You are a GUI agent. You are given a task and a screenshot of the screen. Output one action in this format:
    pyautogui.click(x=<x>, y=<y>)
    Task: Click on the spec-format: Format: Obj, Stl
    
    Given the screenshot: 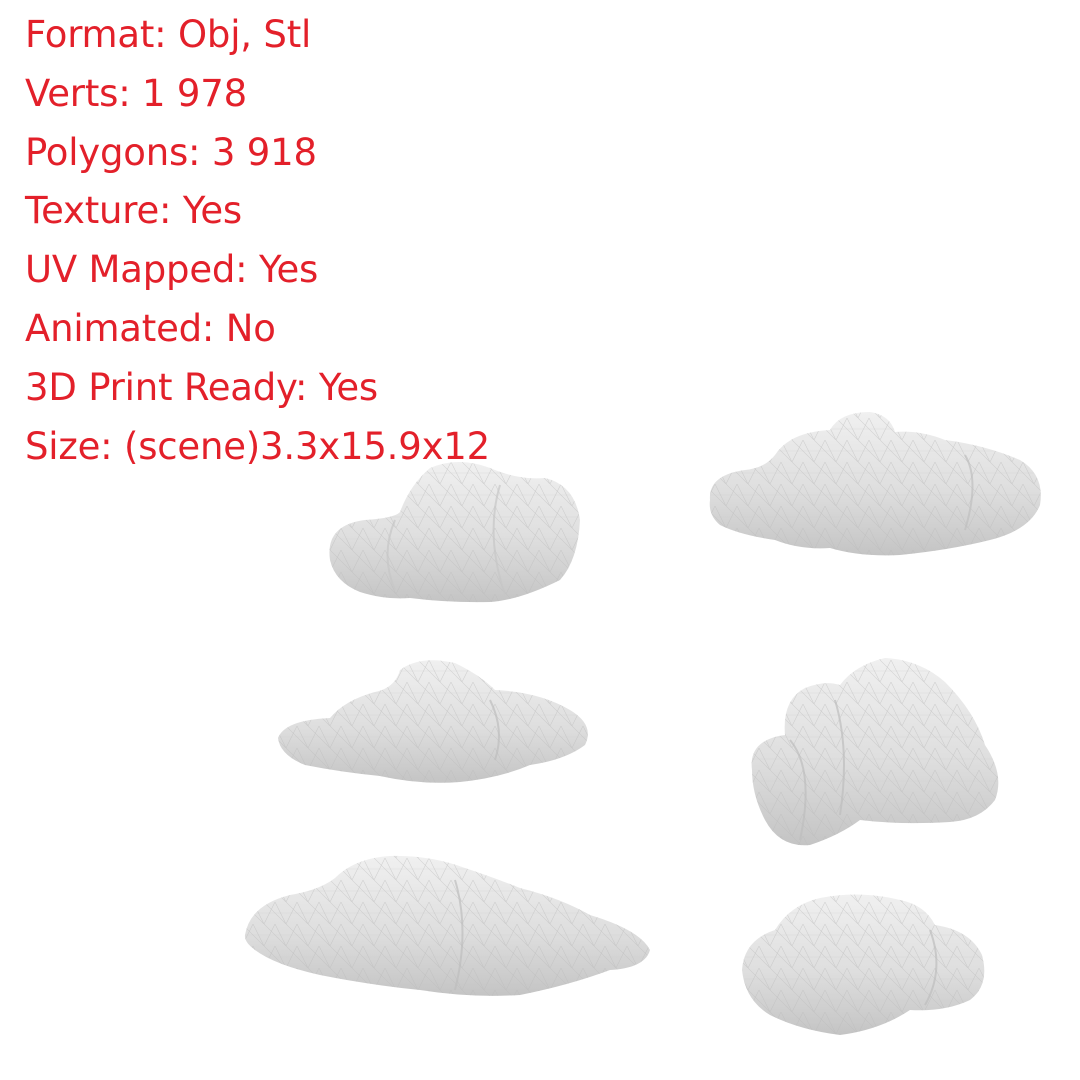 What is the action you would take?
    pyautogui.click(x=168, y=34)
    